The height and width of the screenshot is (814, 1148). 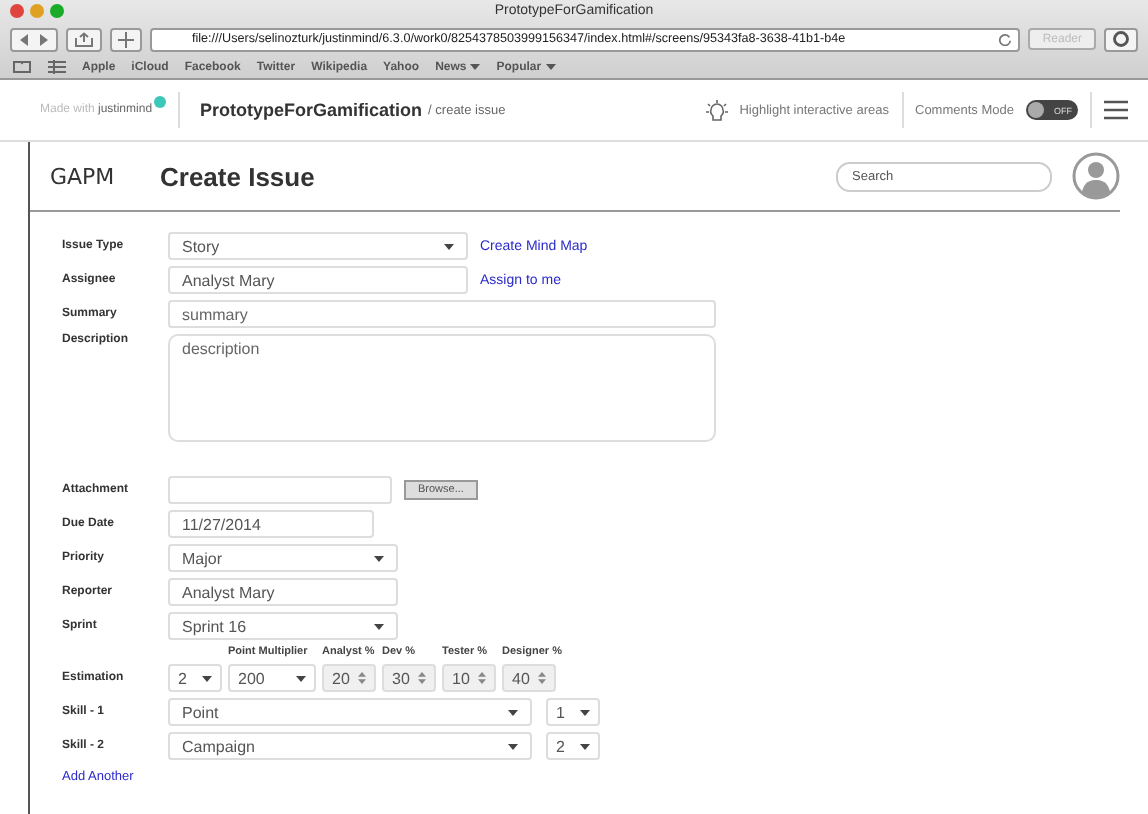 What do you see at coordinates (272, 678) in the screenshot?
I see `dropdown: 200` at bounding box center [272, 678].